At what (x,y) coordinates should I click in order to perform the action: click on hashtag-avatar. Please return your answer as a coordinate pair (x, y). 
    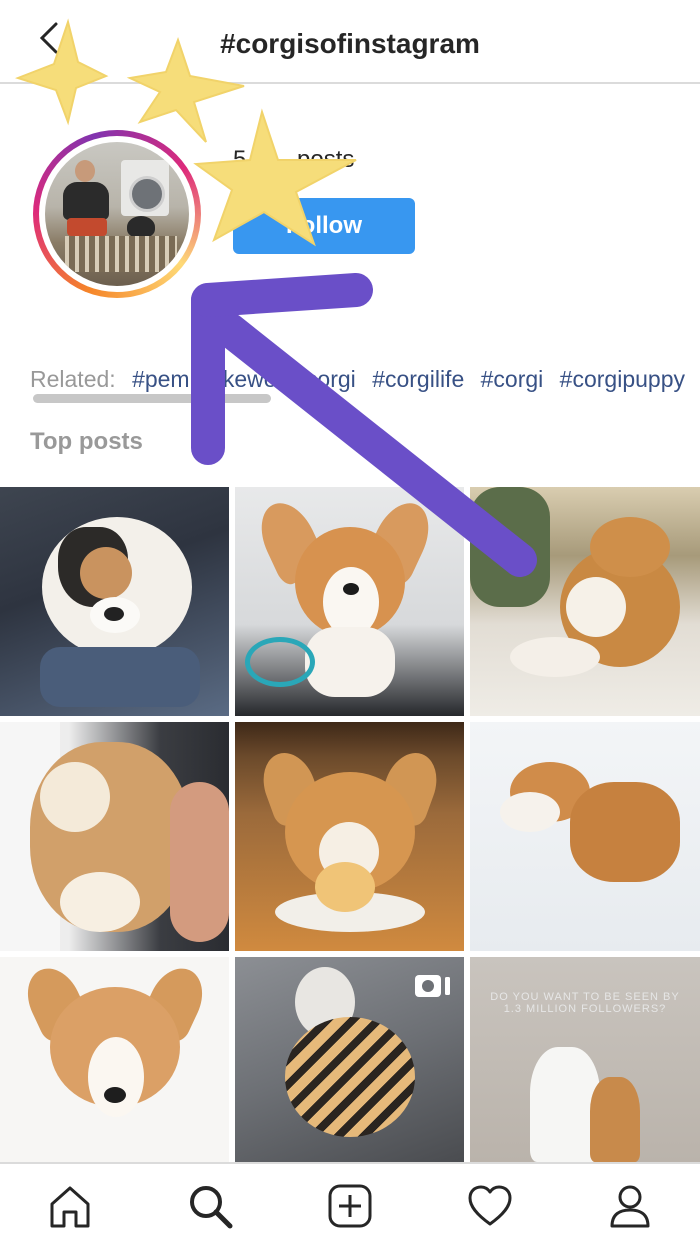
    Looking at the image, I should click on (117, 214).